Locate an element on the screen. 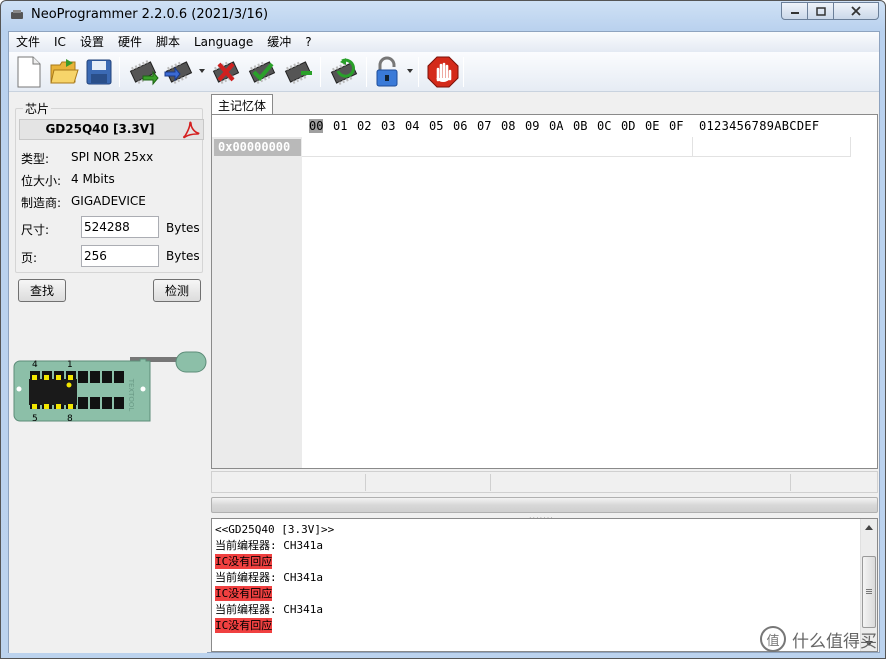  menu-item: ? is located at coordinates (308, 42).